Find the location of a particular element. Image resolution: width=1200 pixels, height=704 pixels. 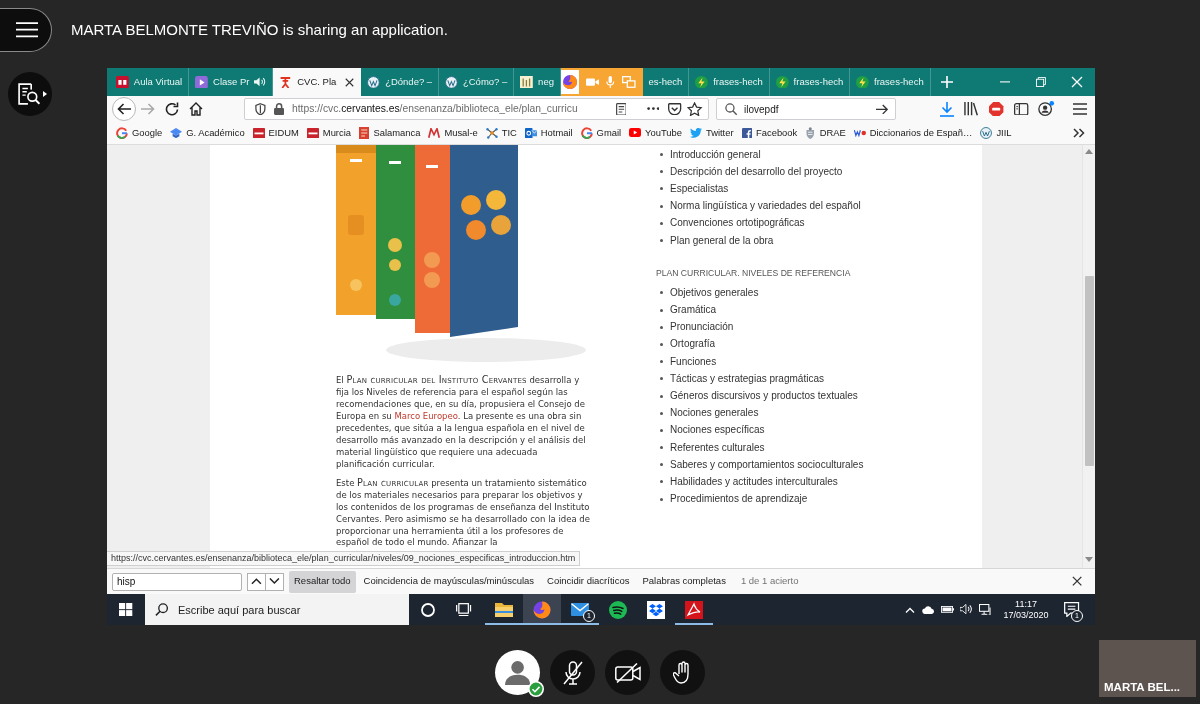

stop-sign-icon is located at coordinates (996, 109).